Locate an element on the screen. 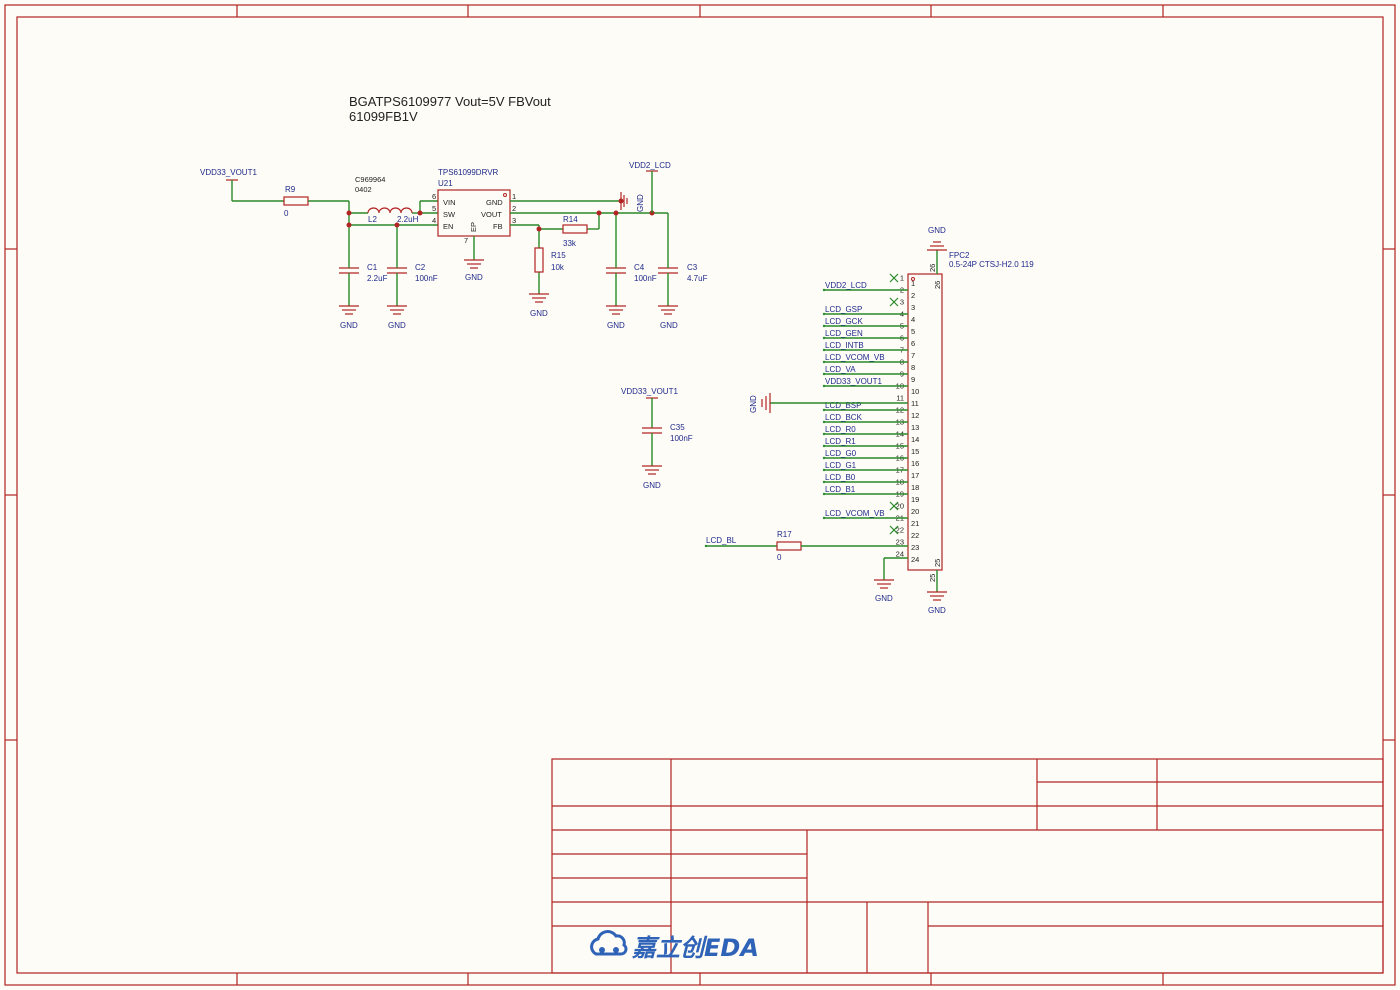  fpc2-pin-index-21: 21 is located at coordinates (915, 523).